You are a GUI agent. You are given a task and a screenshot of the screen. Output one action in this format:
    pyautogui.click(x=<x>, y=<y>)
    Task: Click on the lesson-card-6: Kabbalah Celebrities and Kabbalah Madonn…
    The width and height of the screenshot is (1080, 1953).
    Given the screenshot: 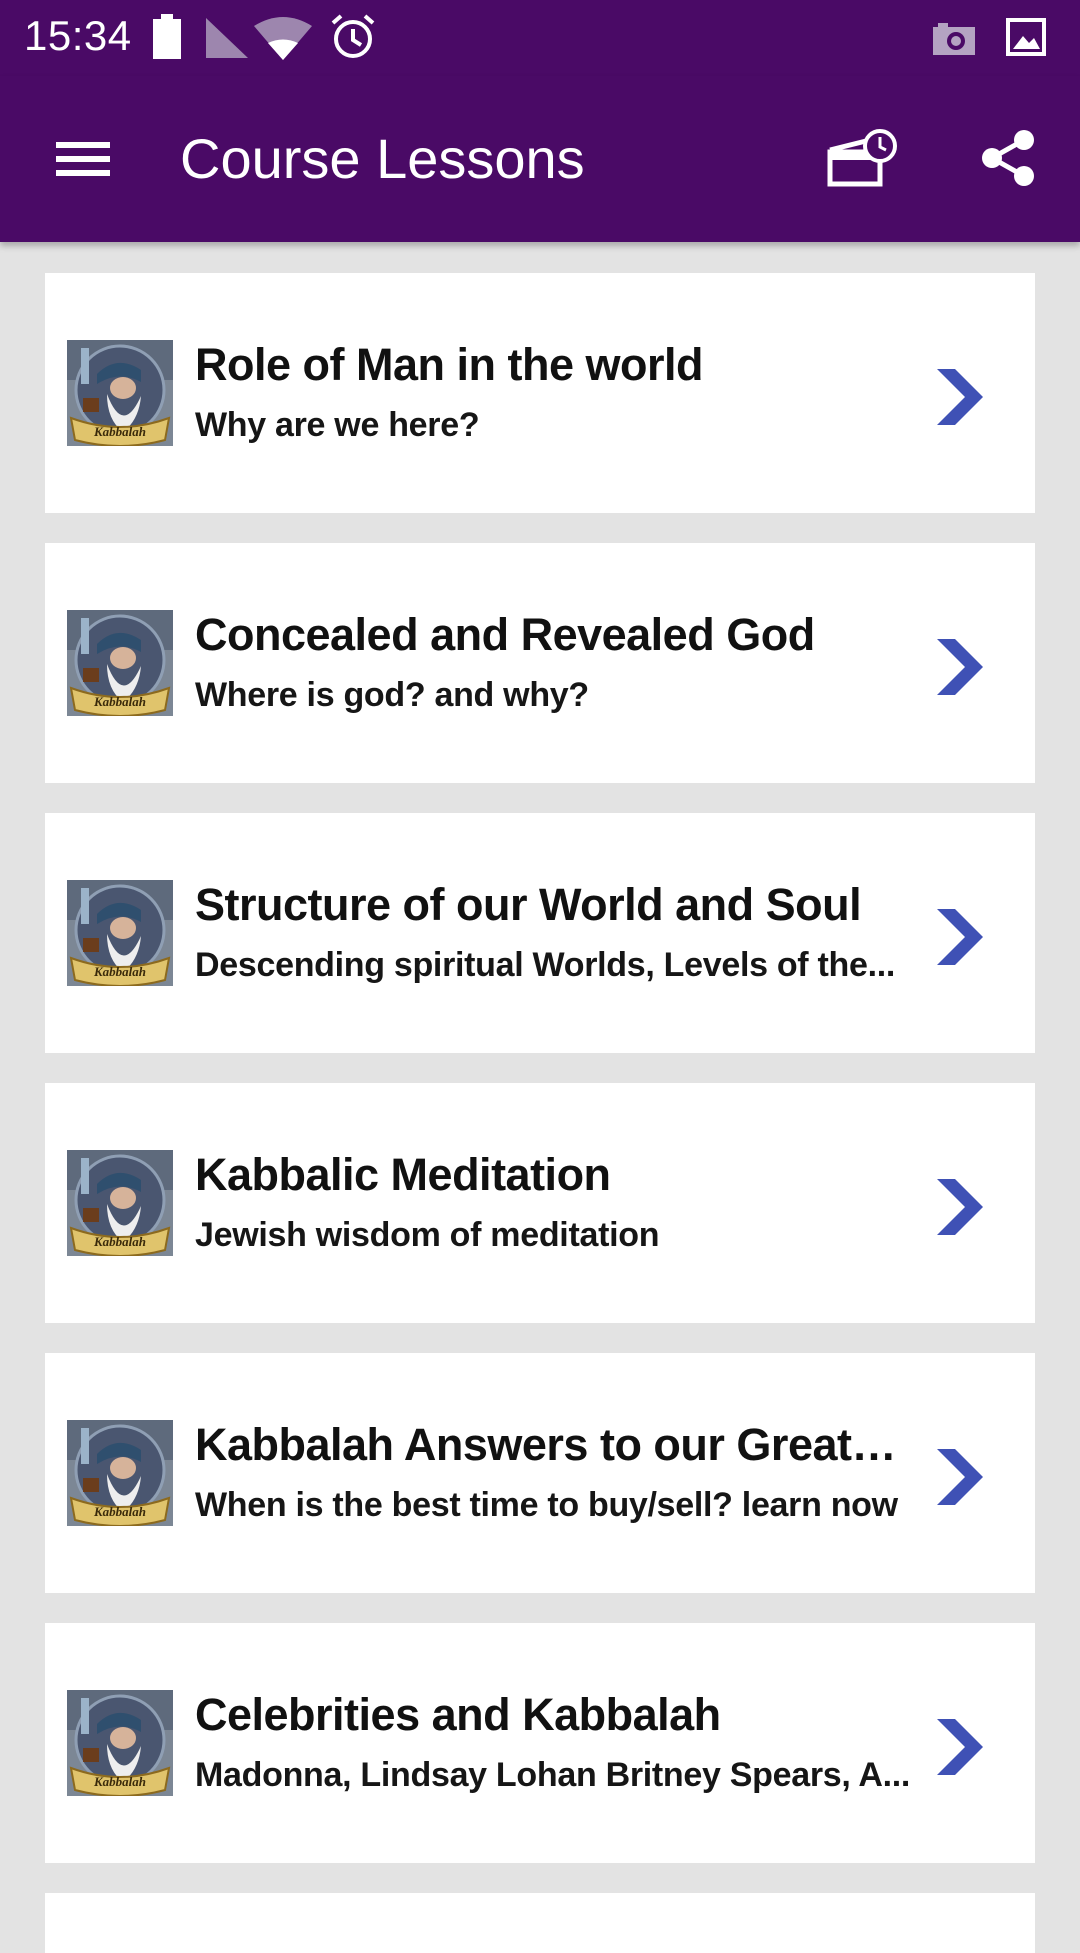 What is the action you would take?
    pyautogui.click(x=540, y=1743)
    